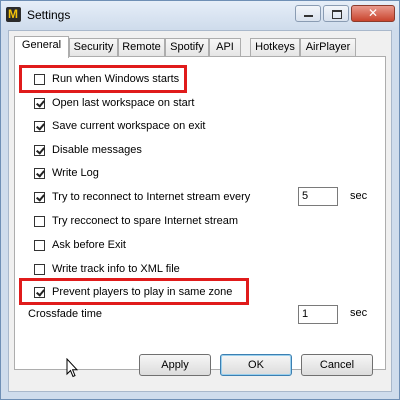 The image size is (400, 400). What do you see at coordinates (141, 47) in the screenshot?
I see `tab-remote: Remote` at bounding box center [141, 47].